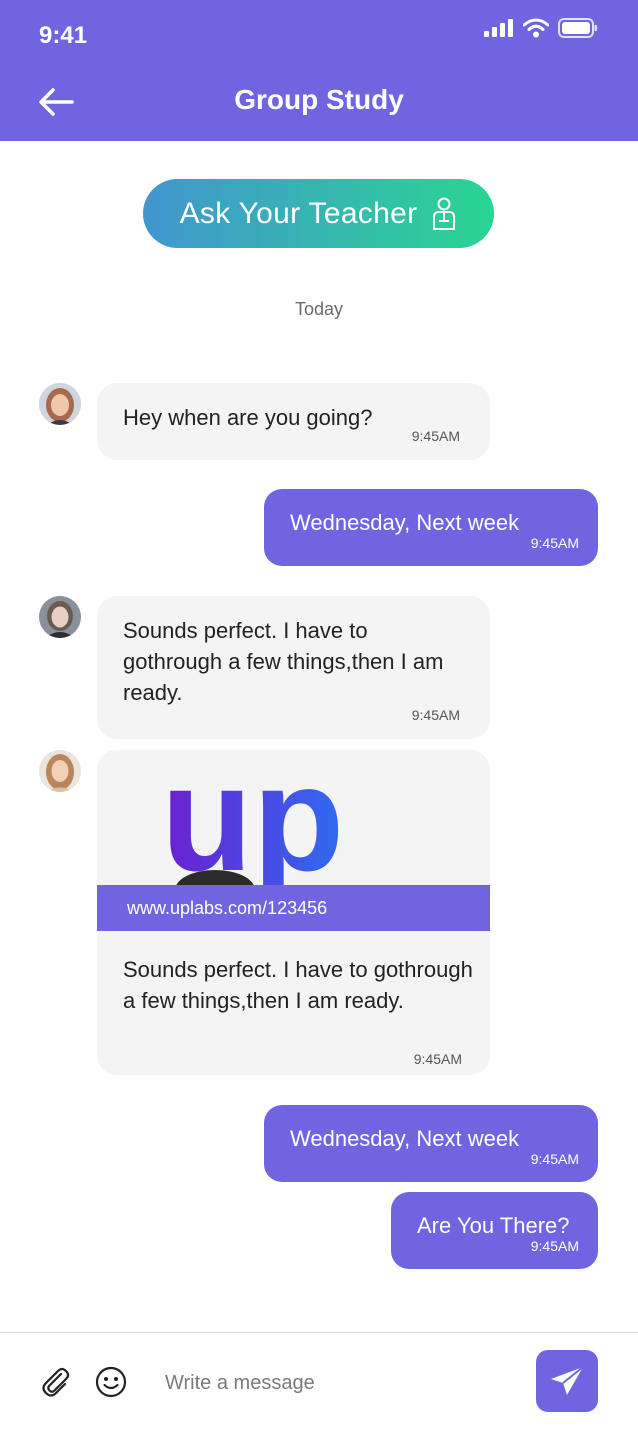 Image resolution: width=638 pixels, height=1441 pixels. I want to click on battery-icon, so click(577, 28).